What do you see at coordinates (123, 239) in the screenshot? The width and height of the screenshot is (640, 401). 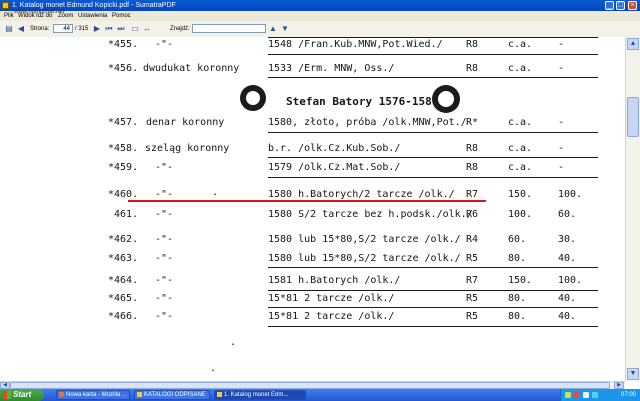 I see `row-number: *462.` at bounding box center [123, 239].